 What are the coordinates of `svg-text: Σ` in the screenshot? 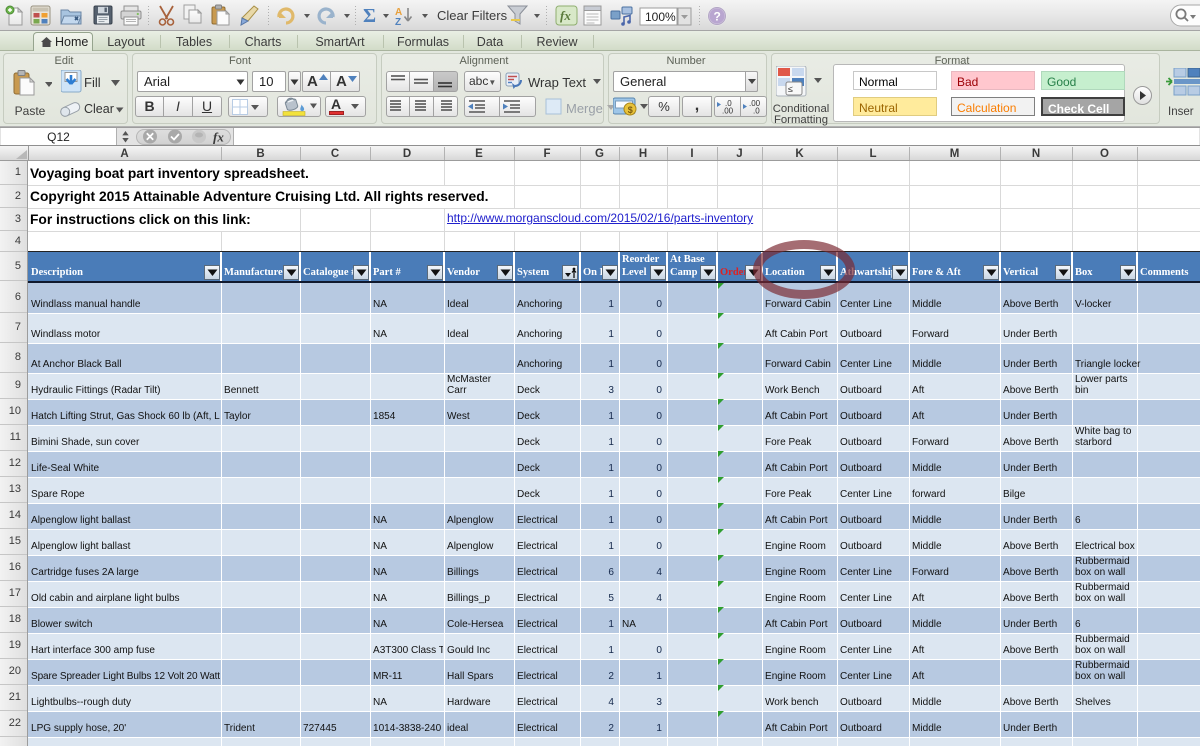 It's located at (369, 16).